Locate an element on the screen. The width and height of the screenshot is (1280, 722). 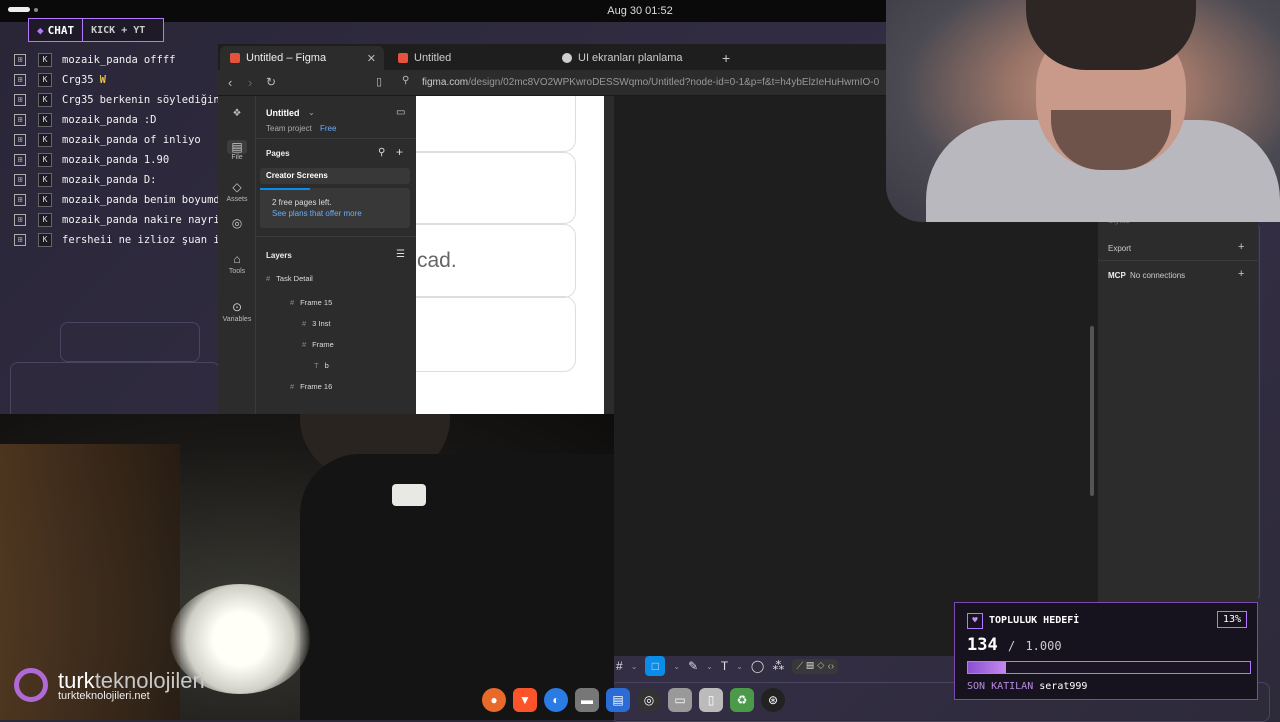
layer-row: #3 Inst is located at coordinates (341, 329).